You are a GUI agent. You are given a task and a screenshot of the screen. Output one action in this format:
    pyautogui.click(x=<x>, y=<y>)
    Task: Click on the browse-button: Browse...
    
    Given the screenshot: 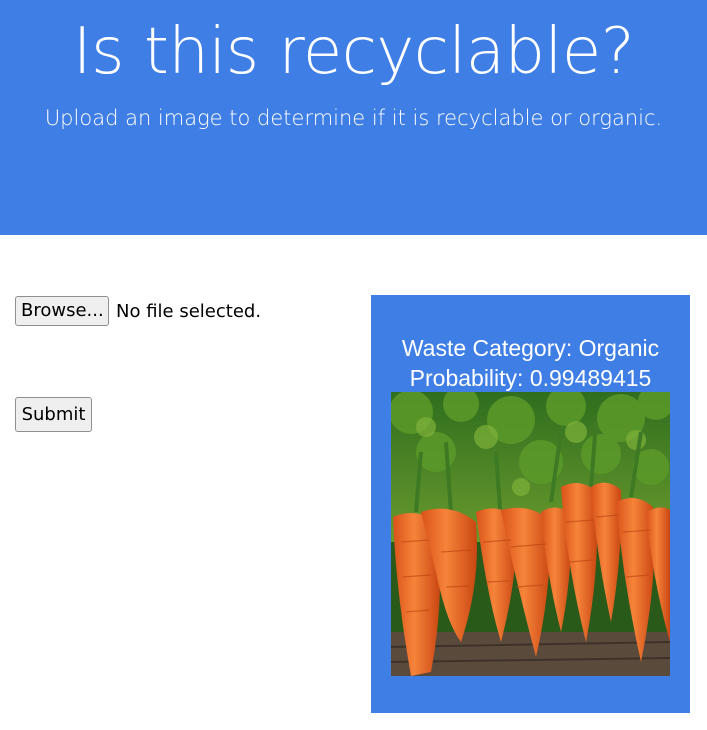 What is the action you would take?
    pyautogui.click(x=62, y=311)
    